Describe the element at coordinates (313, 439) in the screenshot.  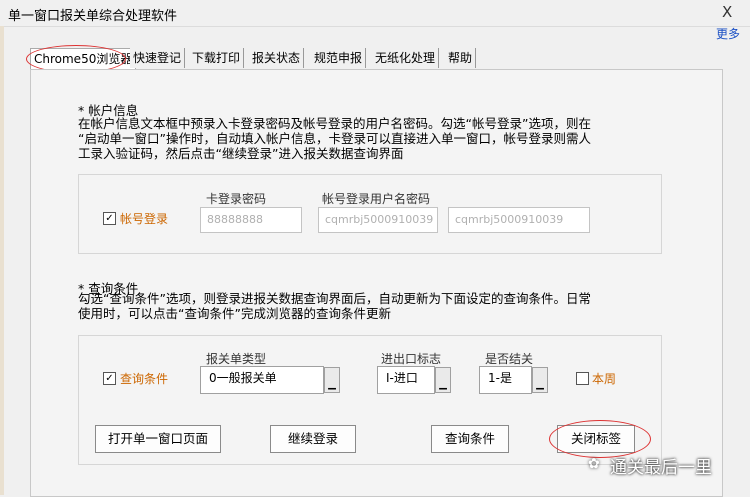
I see `continue-login-button: 继续登录` at that location.